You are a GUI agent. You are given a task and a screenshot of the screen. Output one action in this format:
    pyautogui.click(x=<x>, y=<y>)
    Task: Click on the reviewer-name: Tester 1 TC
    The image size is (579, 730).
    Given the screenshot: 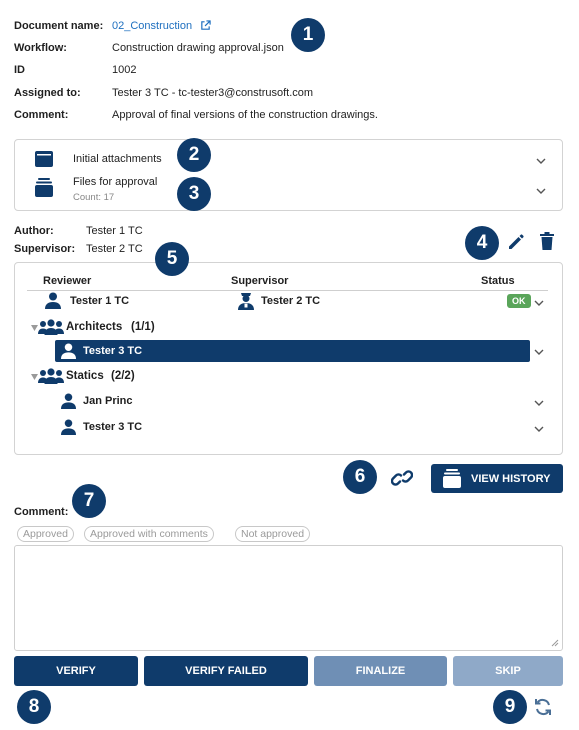 What is the action you would take?
    pyautogui.click(x=100, y=301)
    